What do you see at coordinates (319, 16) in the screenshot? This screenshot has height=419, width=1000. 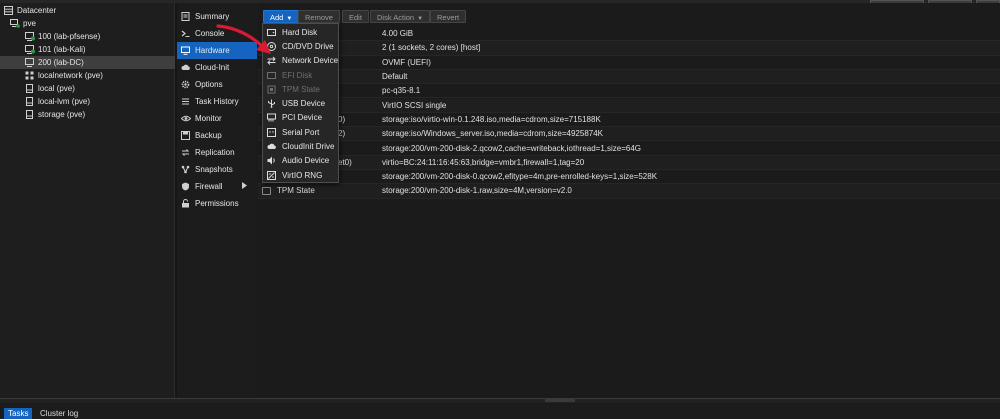 I see `remove-button: Remove` at bounding box center [319, 16].